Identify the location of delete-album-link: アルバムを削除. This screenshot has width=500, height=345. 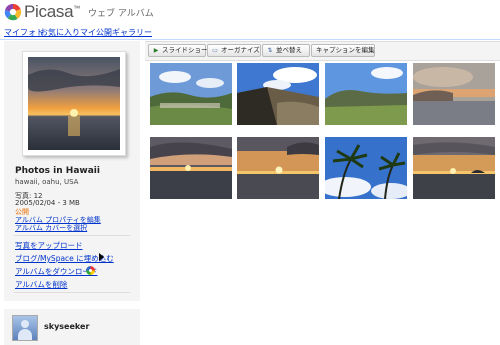
(41, 284).